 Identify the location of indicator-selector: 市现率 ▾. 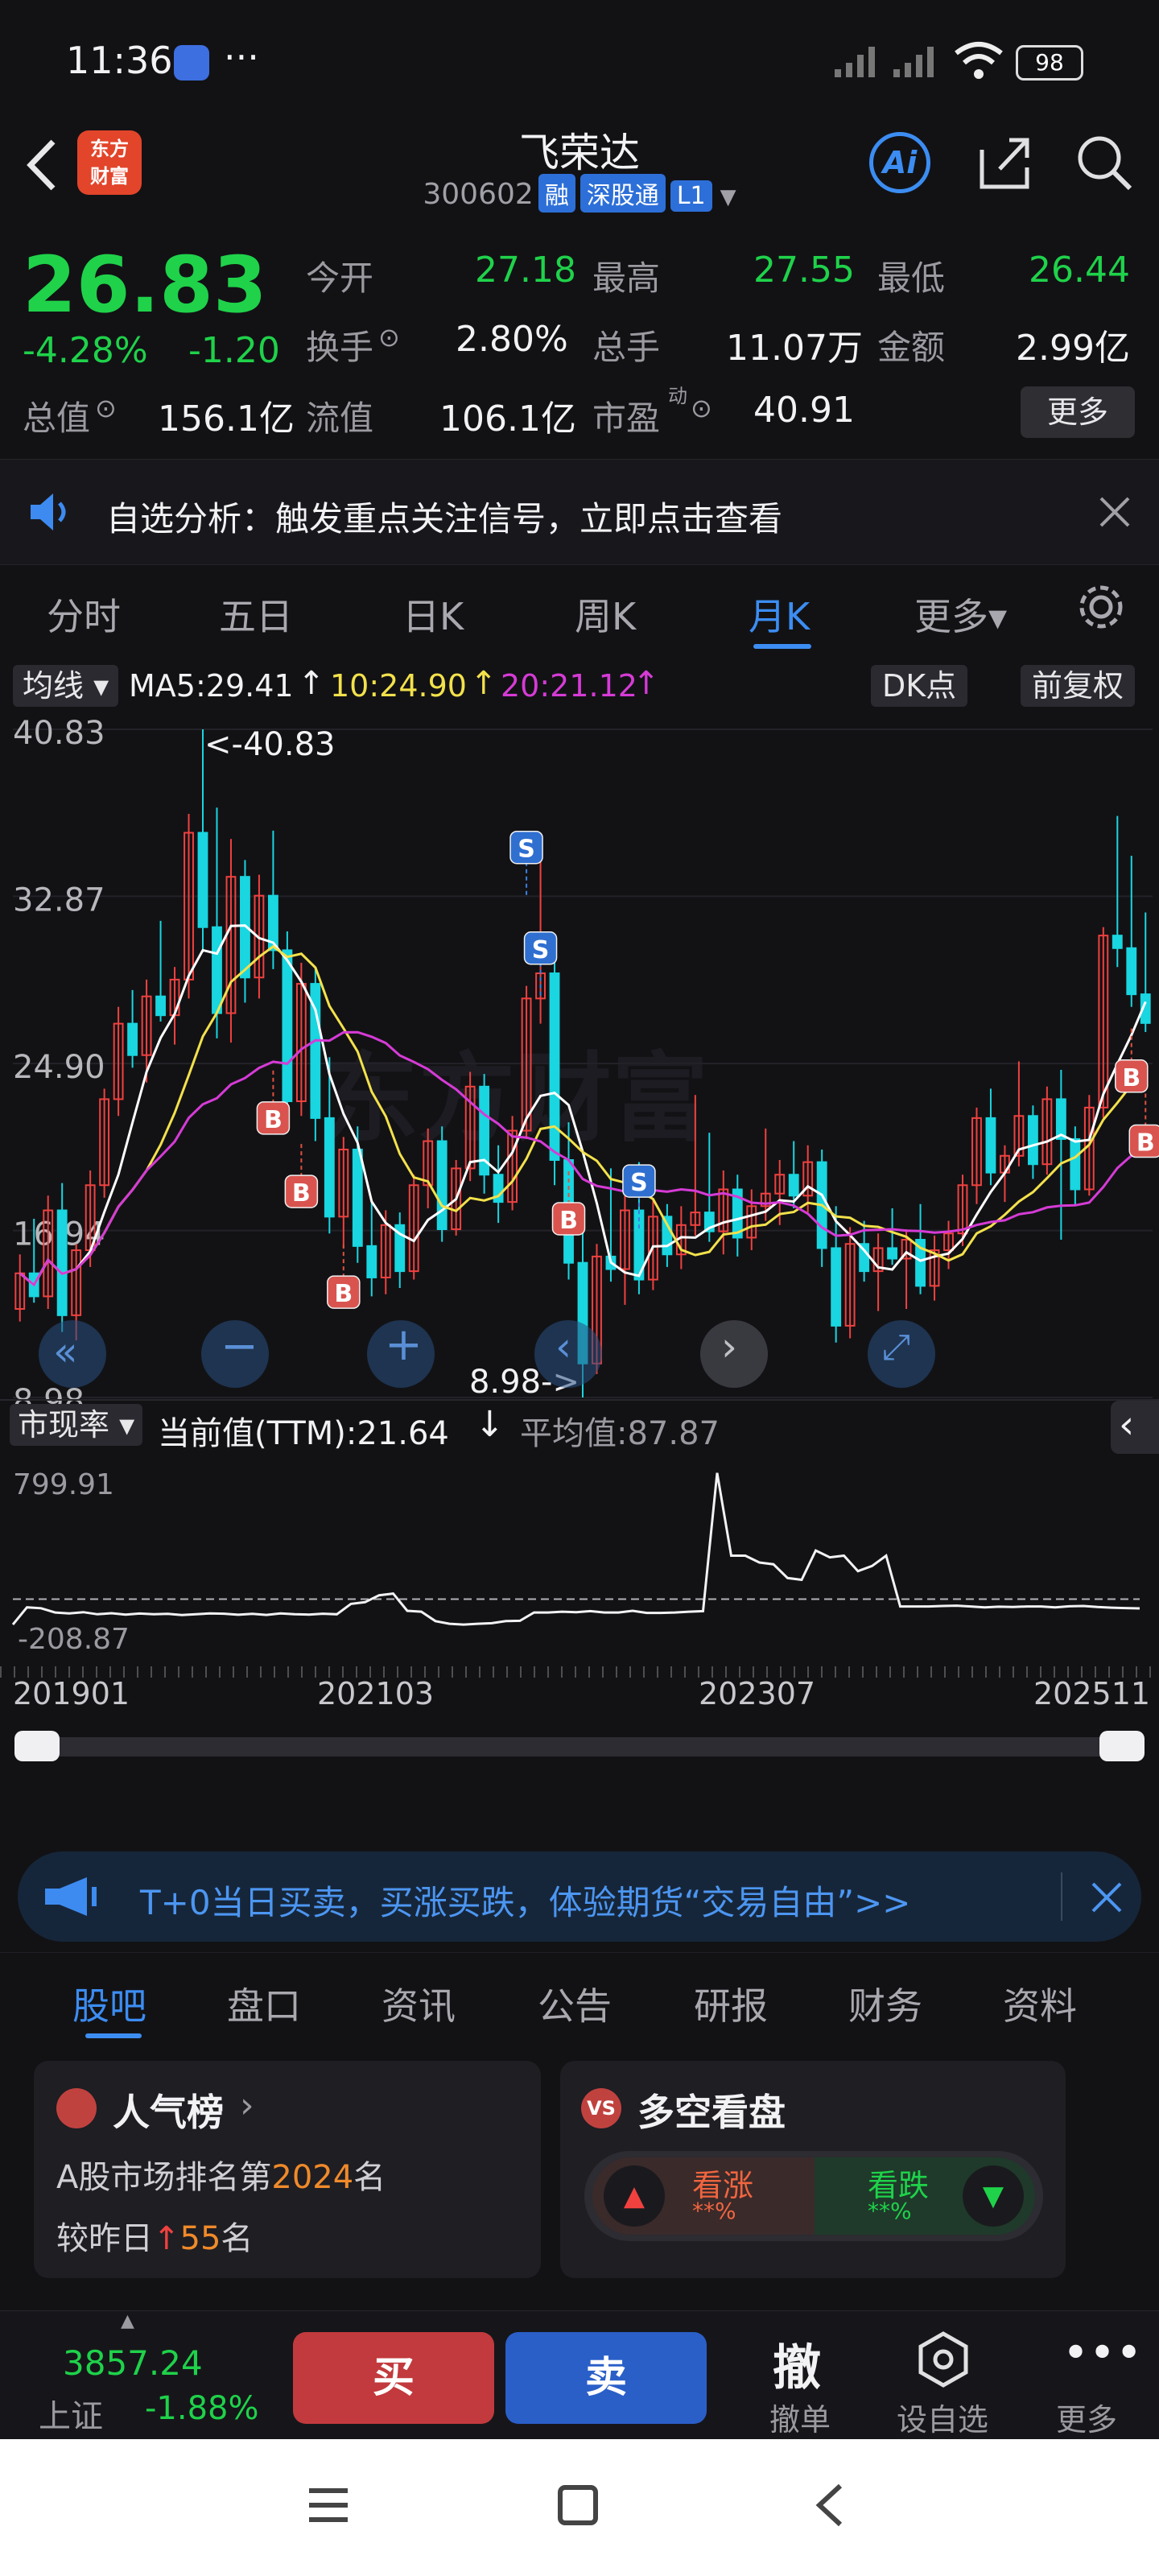
(76, 1425).